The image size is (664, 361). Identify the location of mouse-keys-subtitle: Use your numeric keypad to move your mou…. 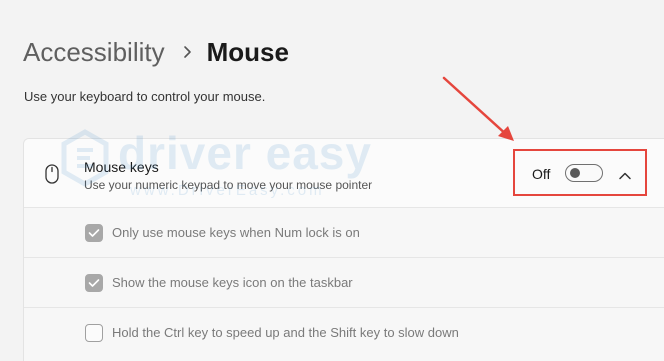
(228, 185).